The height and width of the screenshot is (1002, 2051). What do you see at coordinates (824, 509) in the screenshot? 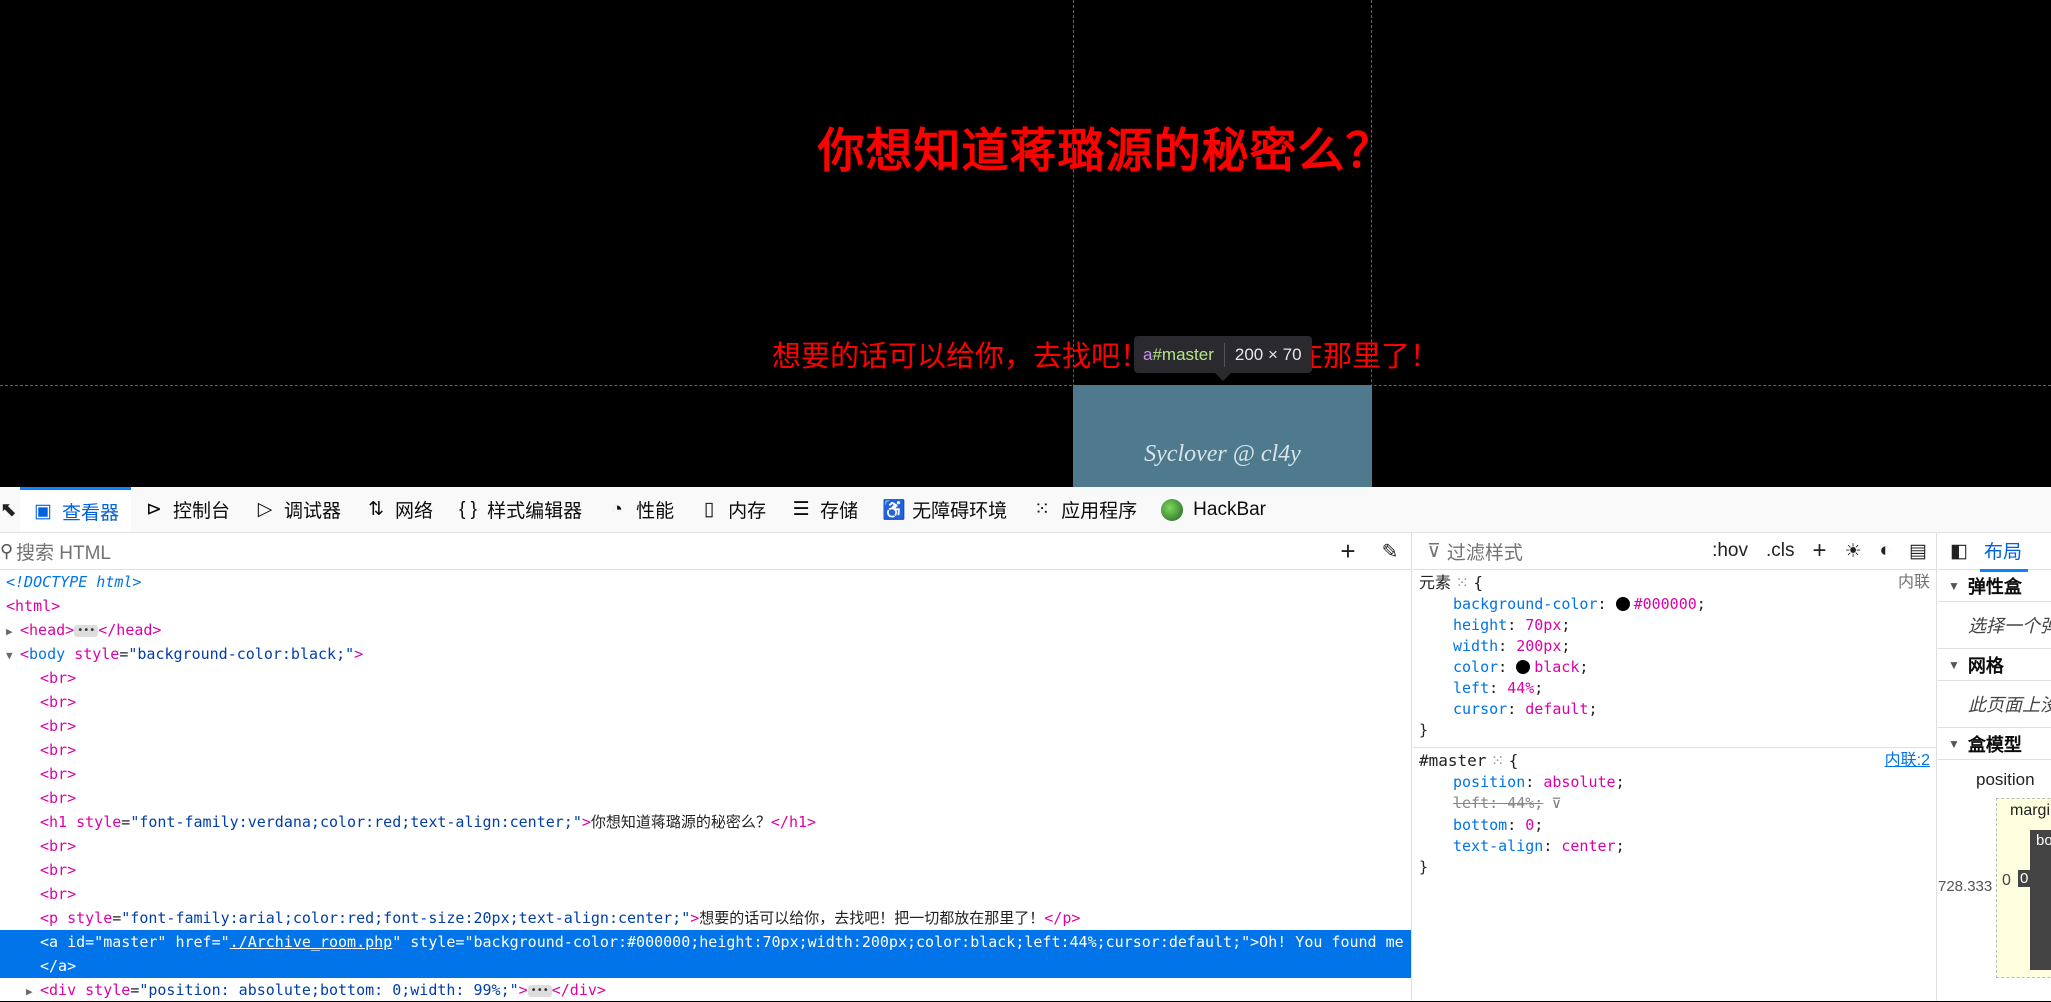
I see `tab-storage: ☰ 存储` at bounding box center [824, 509].